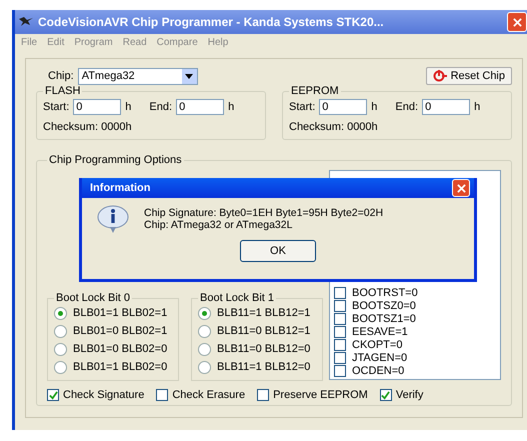  Describe the element at coordinates (469, 76) in the screenshot. I see `reset-chip-button: Reset Chip` at that location.